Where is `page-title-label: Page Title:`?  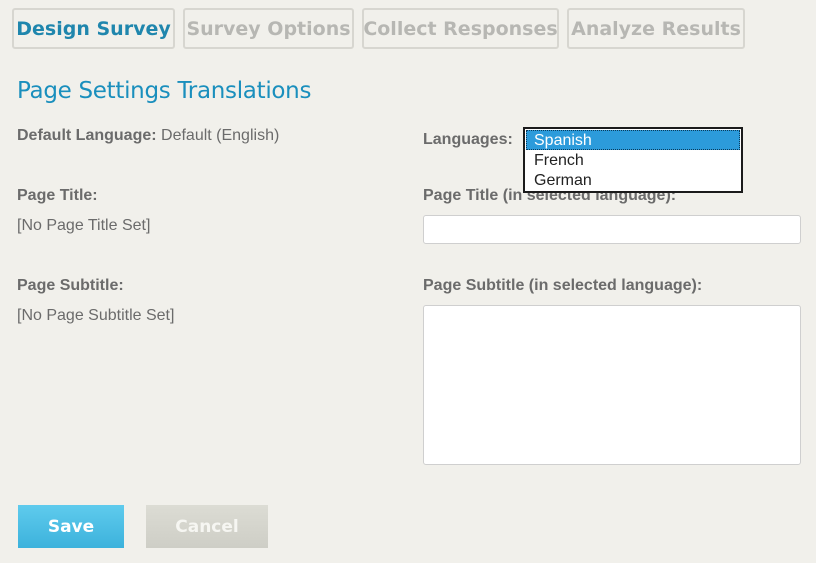 page-title-label: Page Title: is located at coordinates (57, 195).